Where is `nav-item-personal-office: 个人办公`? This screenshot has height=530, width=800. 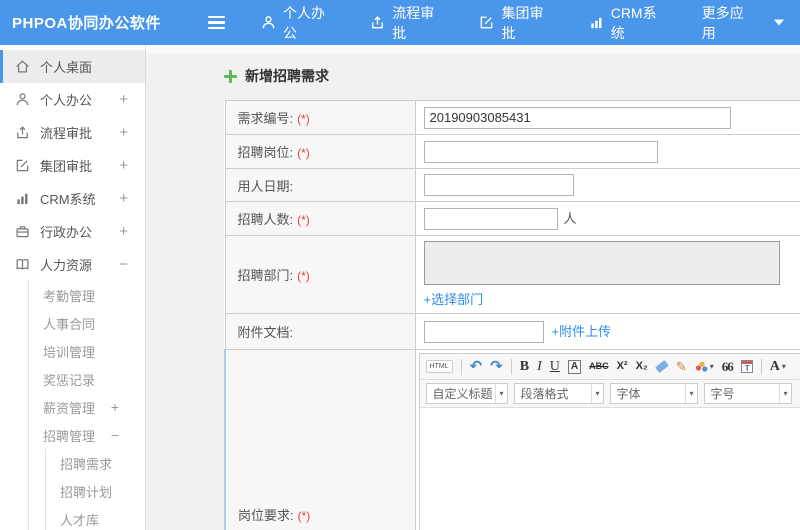 nav-item-personal-office: 个人办公 is located at coordinates (299, 22).